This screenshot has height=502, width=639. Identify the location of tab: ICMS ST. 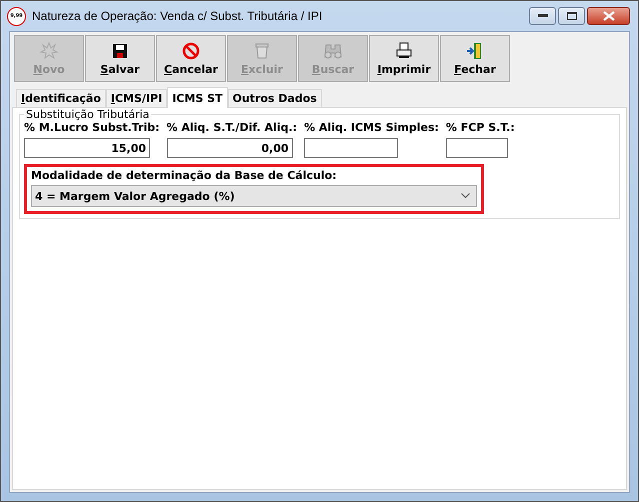
(197, 97).